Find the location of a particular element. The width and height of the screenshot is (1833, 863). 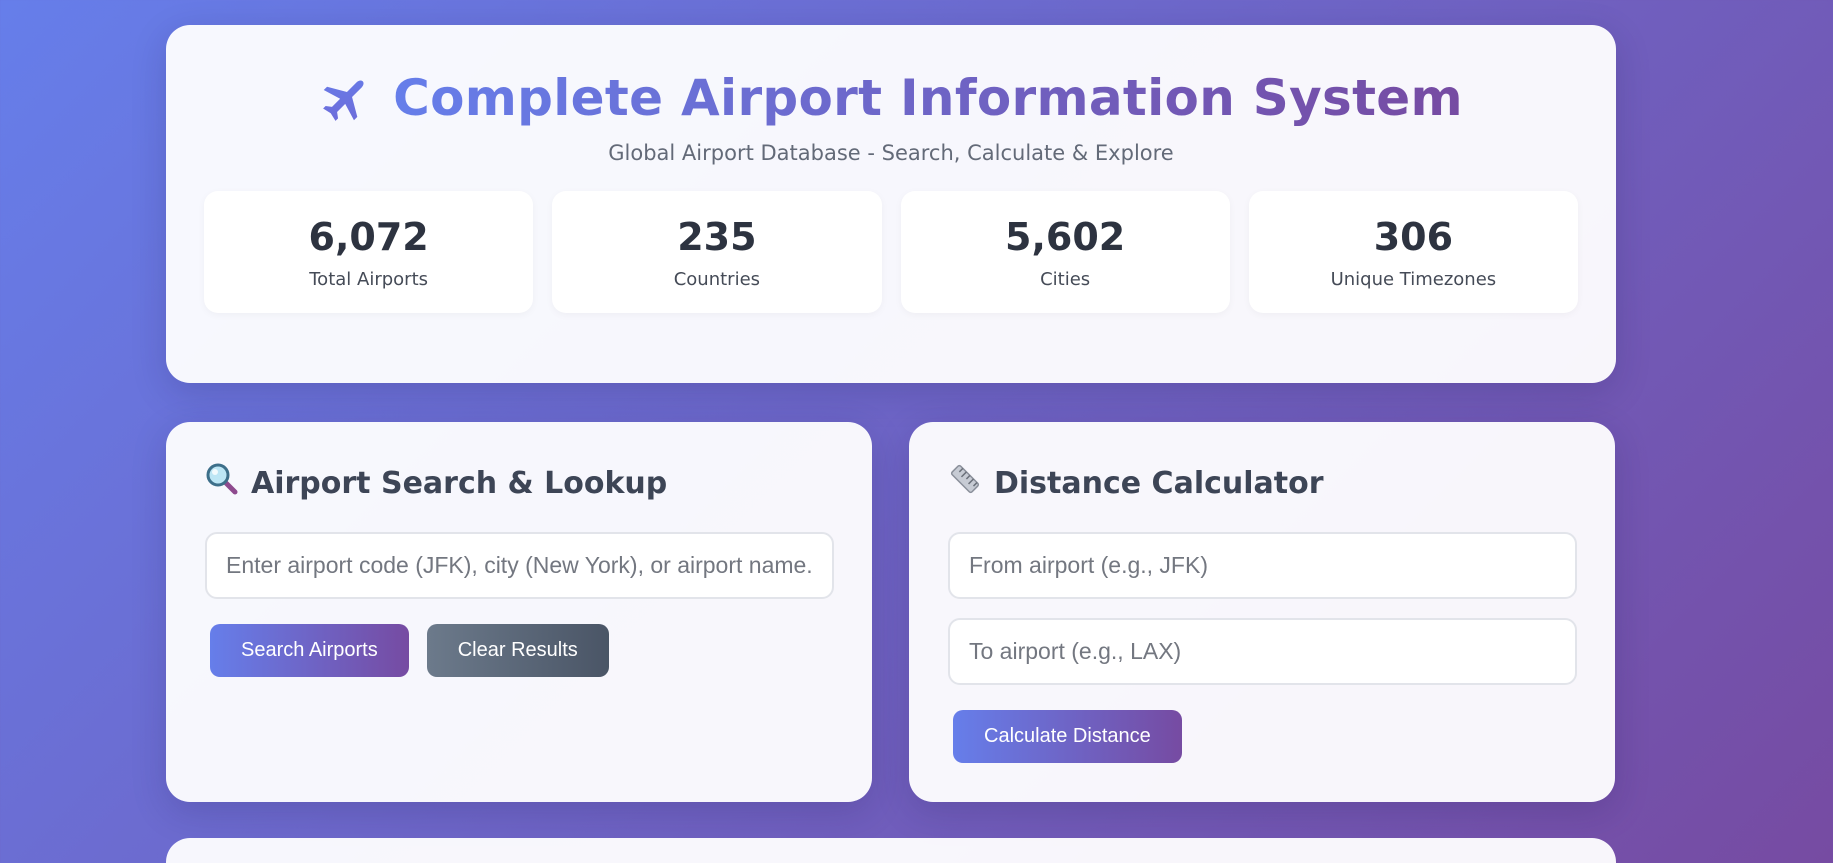

clear-results-button: Clear Results is located at coordinates (517, 650).